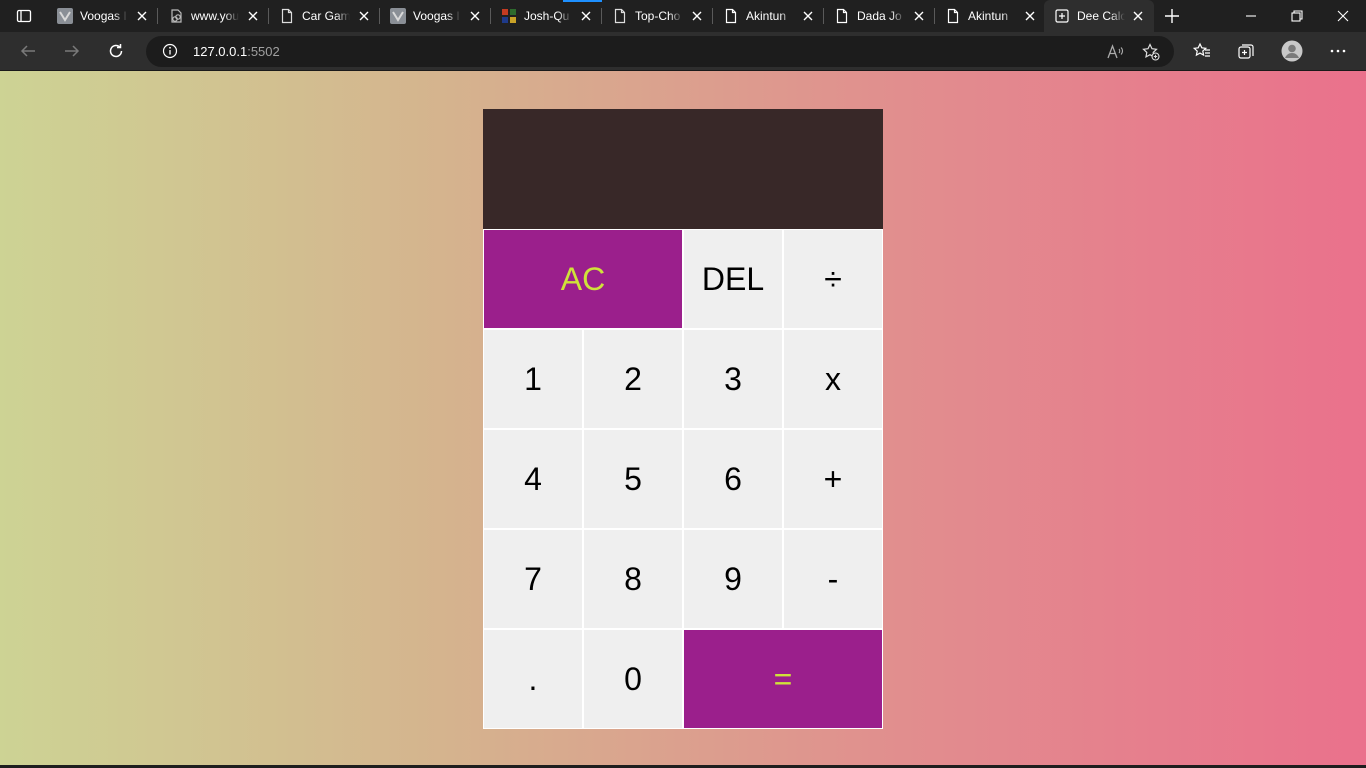 The width and height of the screenshot is (1366, 768). Describe the element at coordinates (733, 479) in the screenshot. I see `digit-6-button: 6` at that location.